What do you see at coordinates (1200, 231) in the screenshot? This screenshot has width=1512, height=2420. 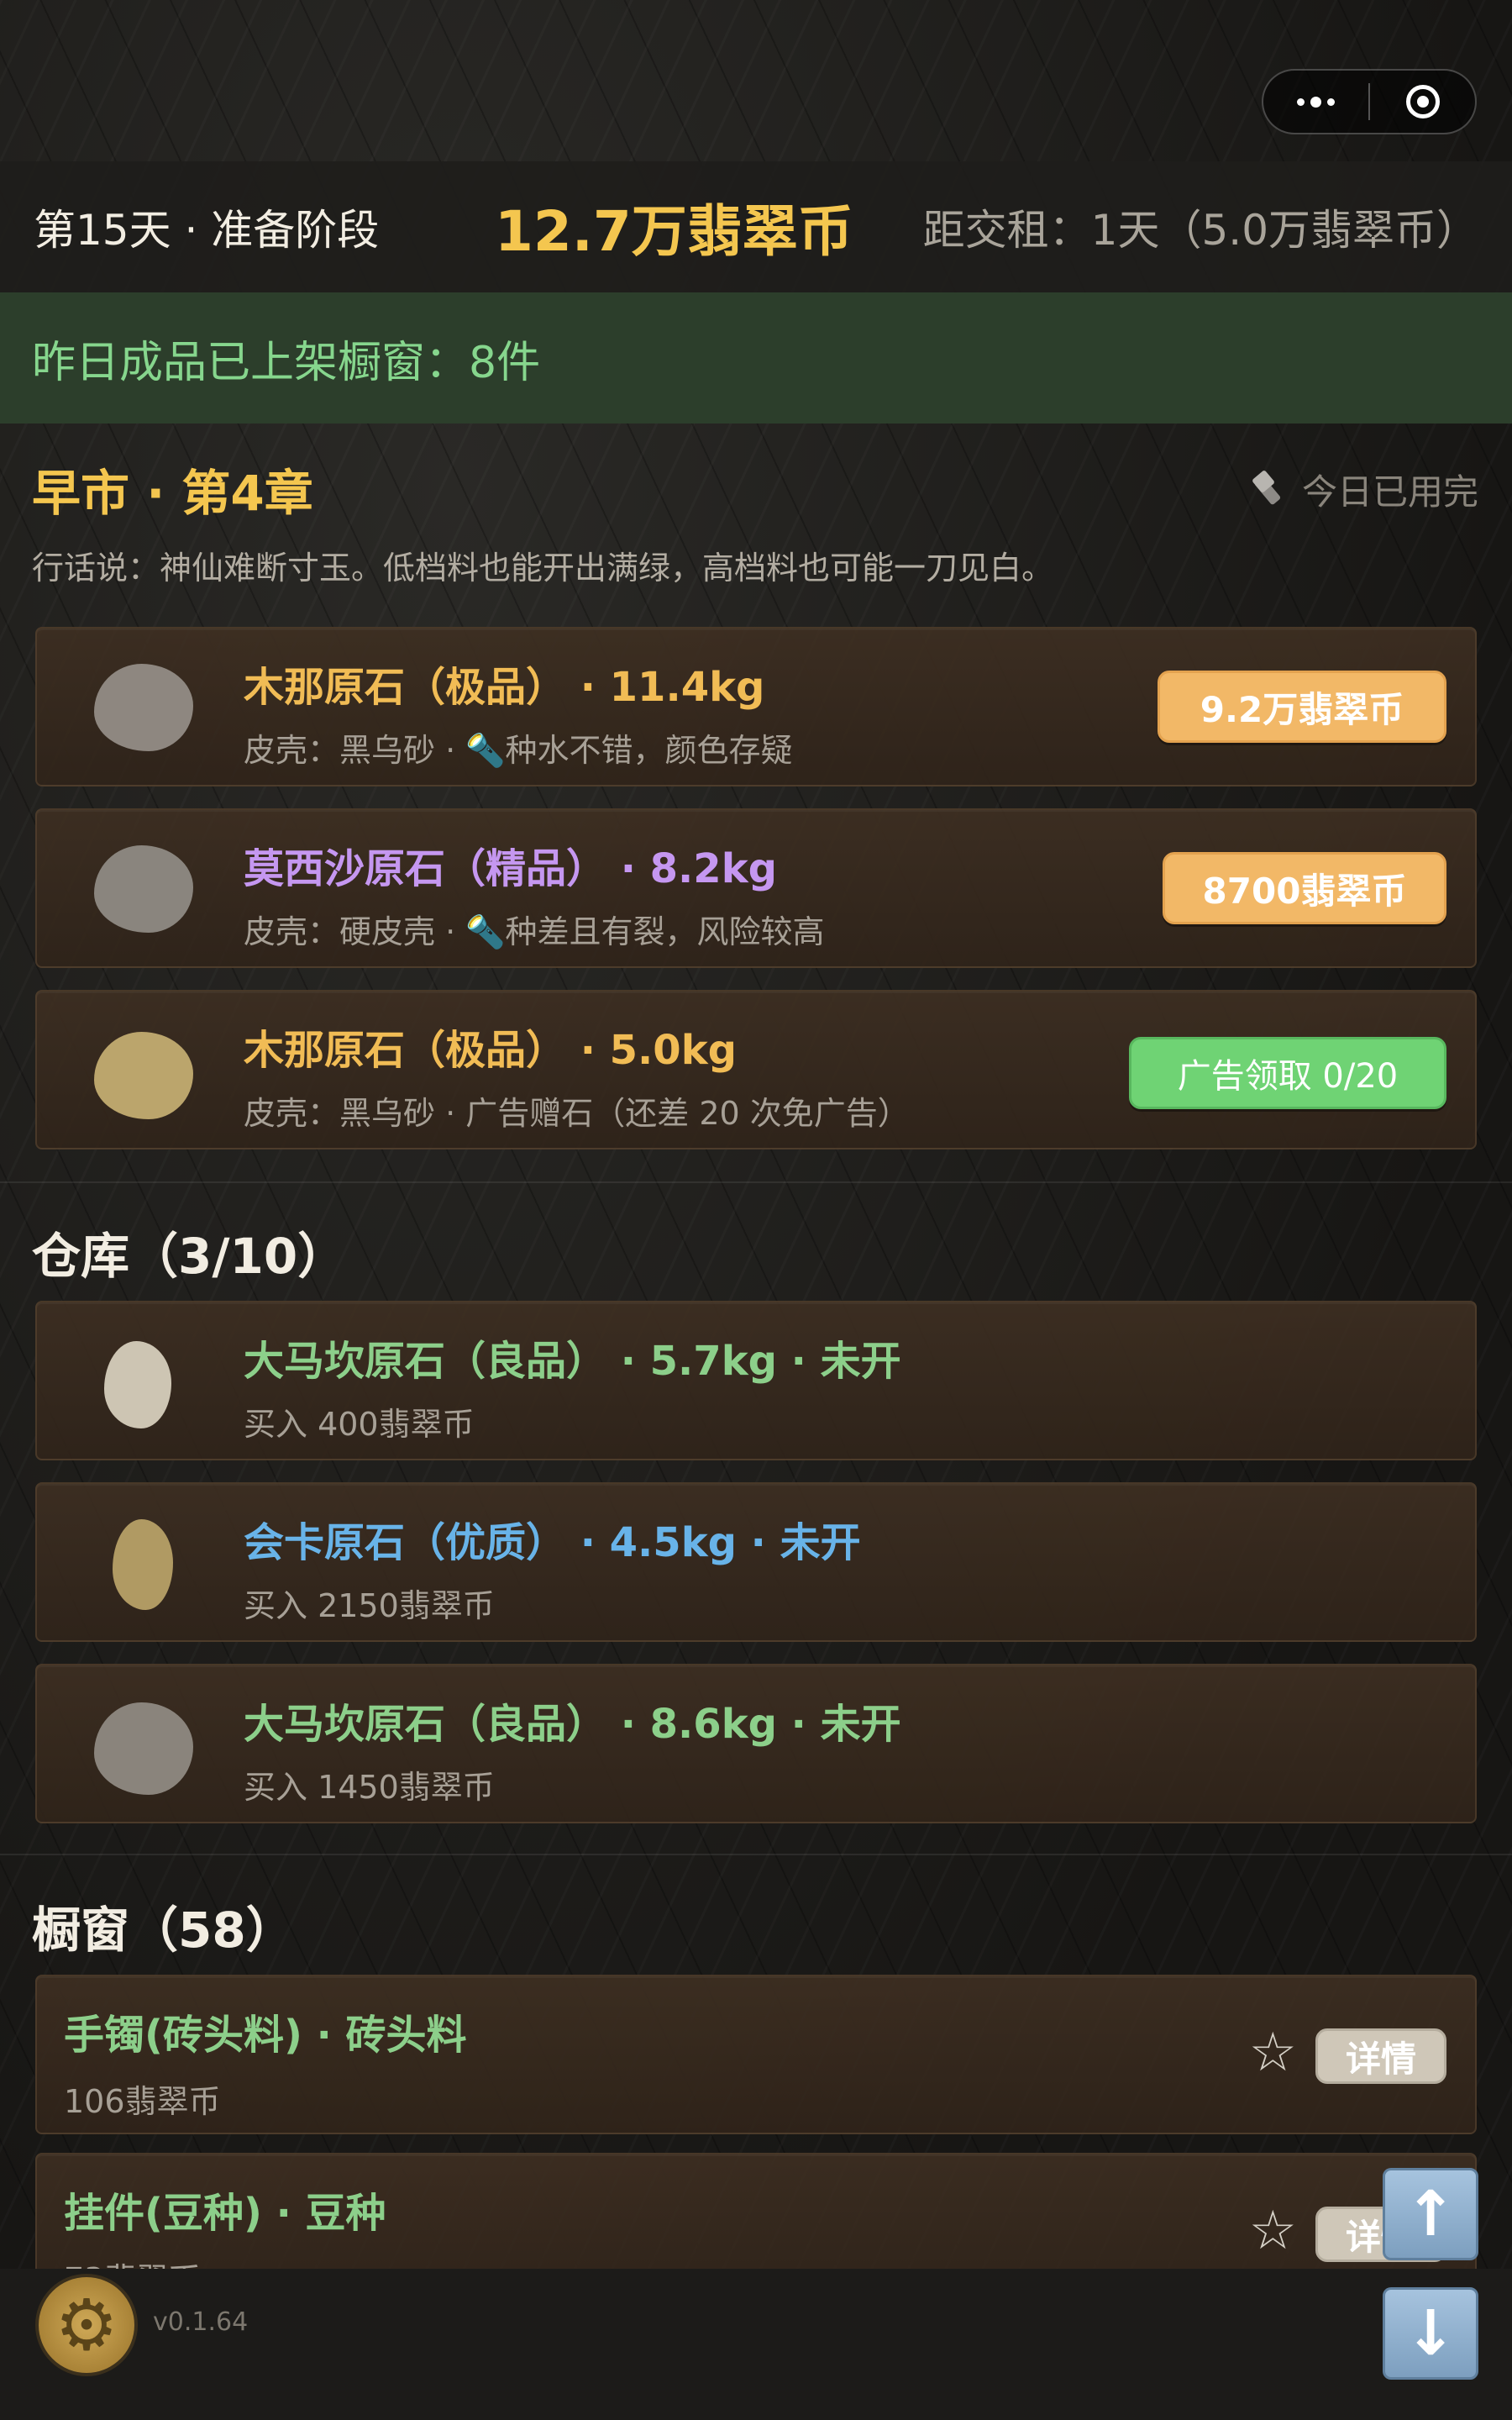 I see `rent-countdown: 距交租：1天（5.0万翡翠币）` at bounding box center [1200, 231].